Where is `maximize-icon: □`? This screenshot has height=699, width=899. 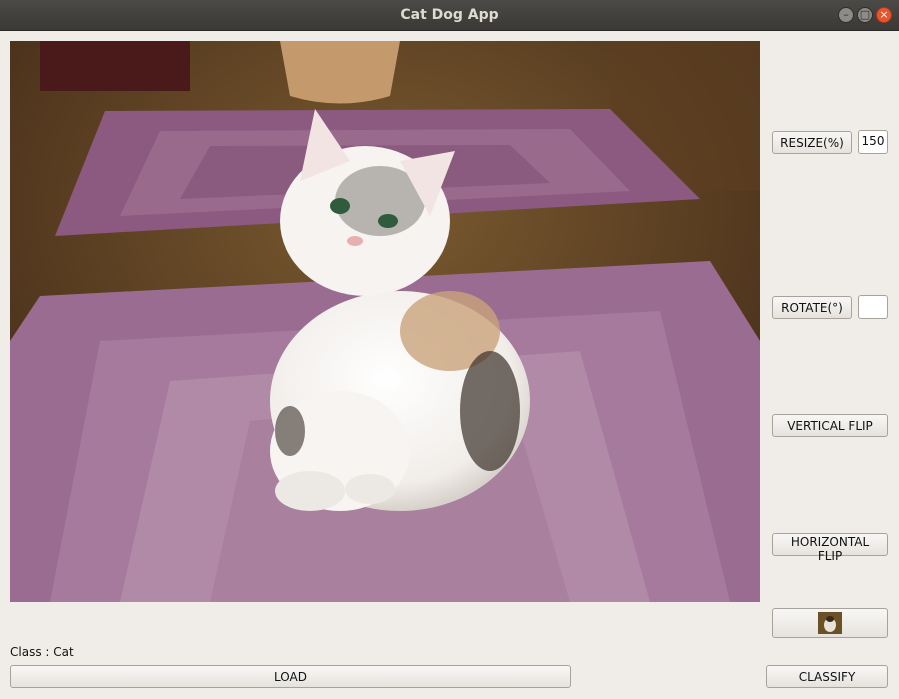
maximize-icon: □ is located at coordinates (865, 15).